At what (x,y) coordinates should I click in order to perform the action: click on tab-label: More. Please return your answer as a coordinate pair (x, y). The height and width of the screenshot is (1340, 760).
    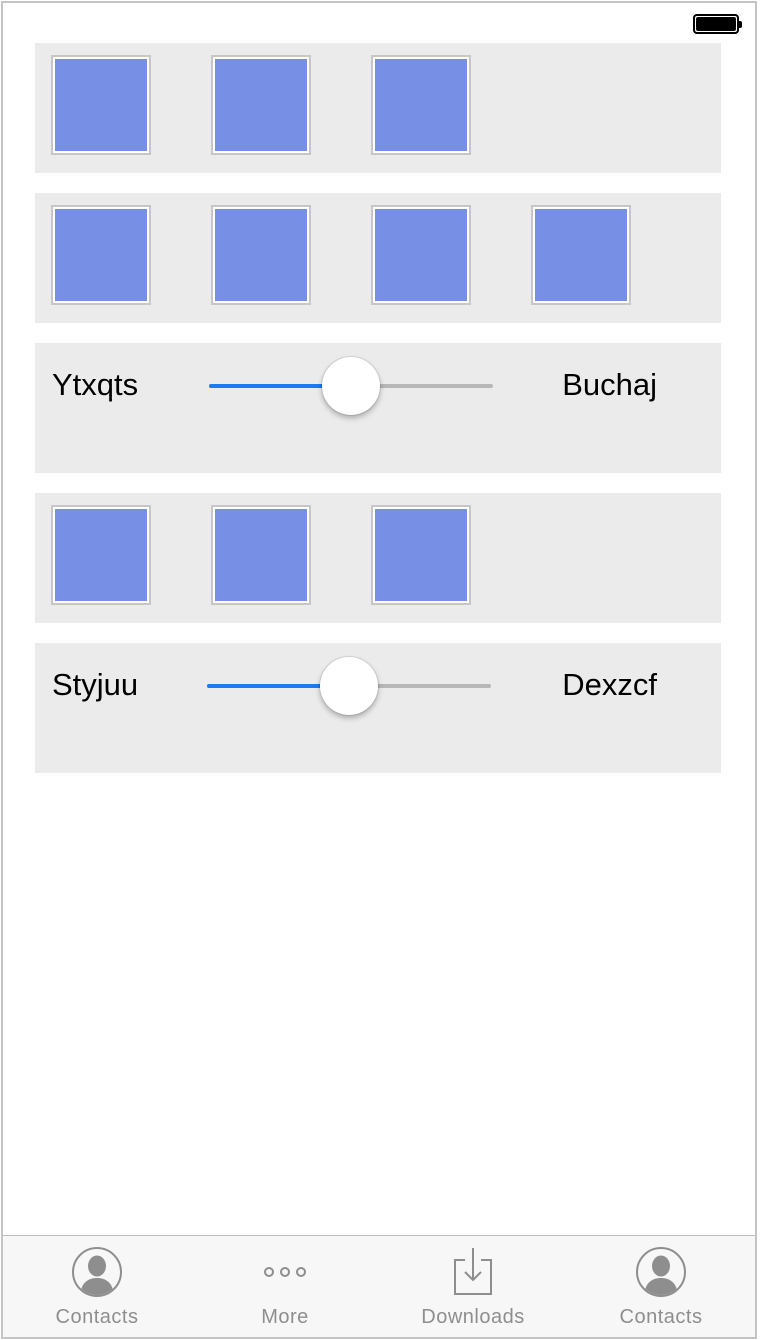
    Looking at the image, I should click on (285, 1317).